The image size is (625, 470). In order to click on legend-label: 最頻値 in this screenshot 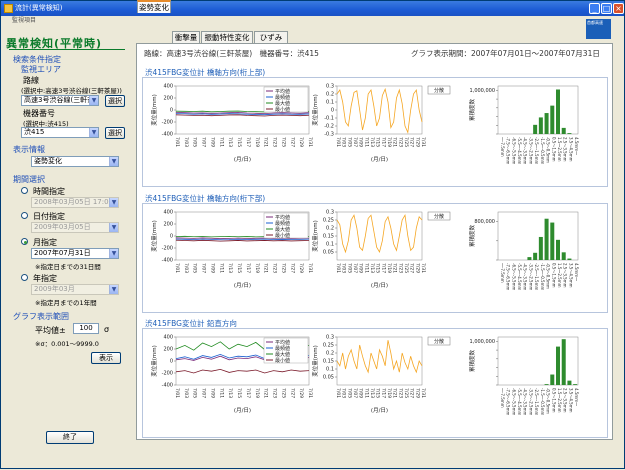, I will do `click(282, 223)`.